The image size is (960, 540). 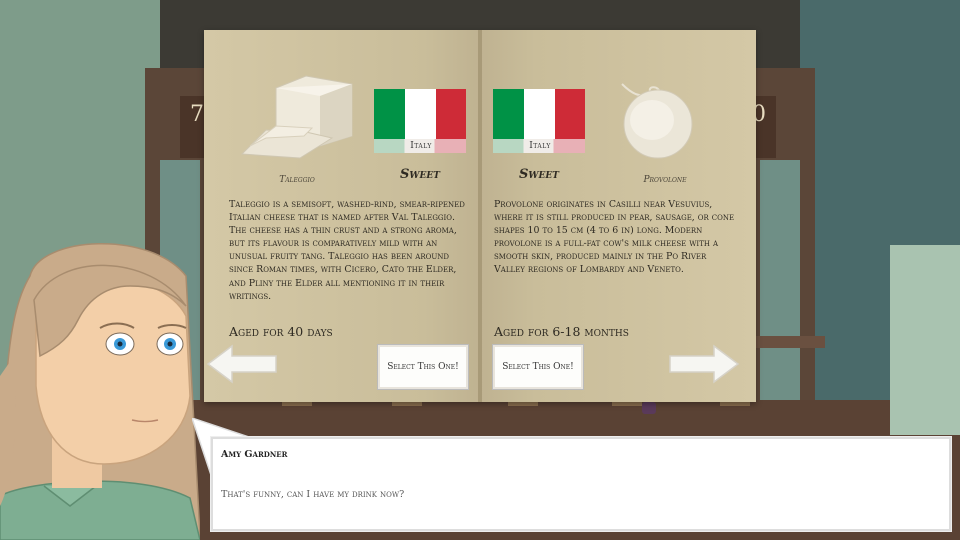 I want to click on right-cheese-name: Provolone, so click(x=665, y=180).